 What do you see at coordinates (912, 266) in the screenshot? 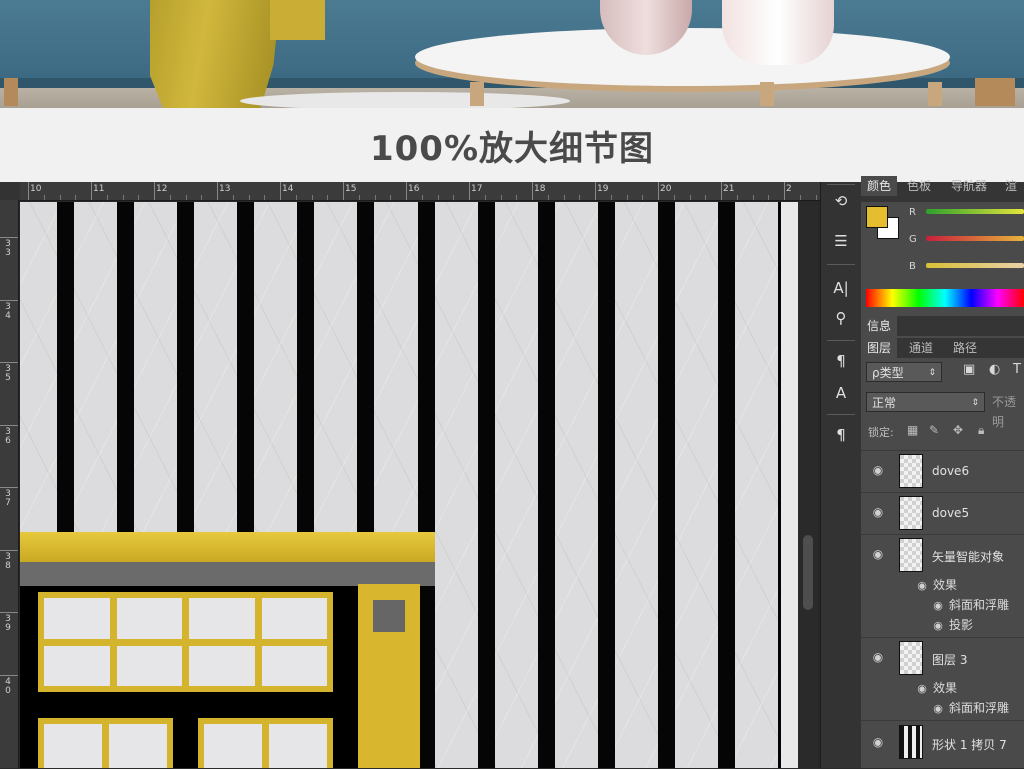
I see `channel-b-label: B` at bounding box center [912, 266].